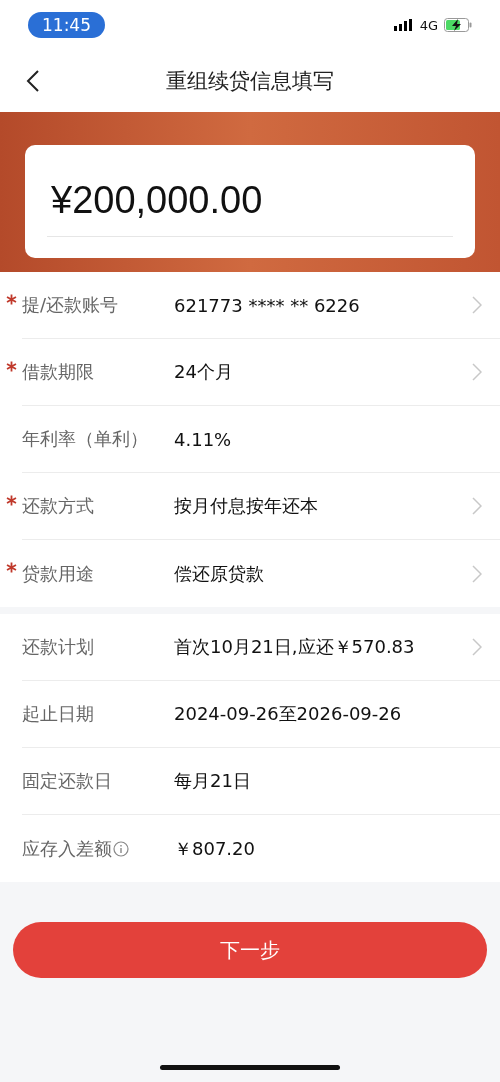 The height and width of the screenshot is (1082, 500). What do you see at coordinates (85, 439) in the screenshot?
I see `field-label: 年利率（单利）` at bounding box center [85, 439].